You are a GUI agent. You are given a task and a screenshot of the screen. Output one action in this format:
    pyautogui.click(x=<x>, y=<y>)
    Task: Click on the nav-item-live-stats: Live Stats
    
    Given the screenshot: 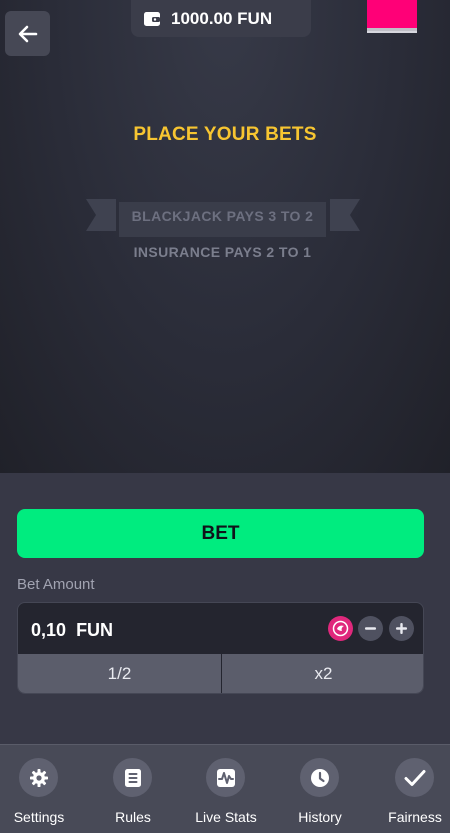 What is the action you would take?
    pyautogui.click(x=226, y=789)
    